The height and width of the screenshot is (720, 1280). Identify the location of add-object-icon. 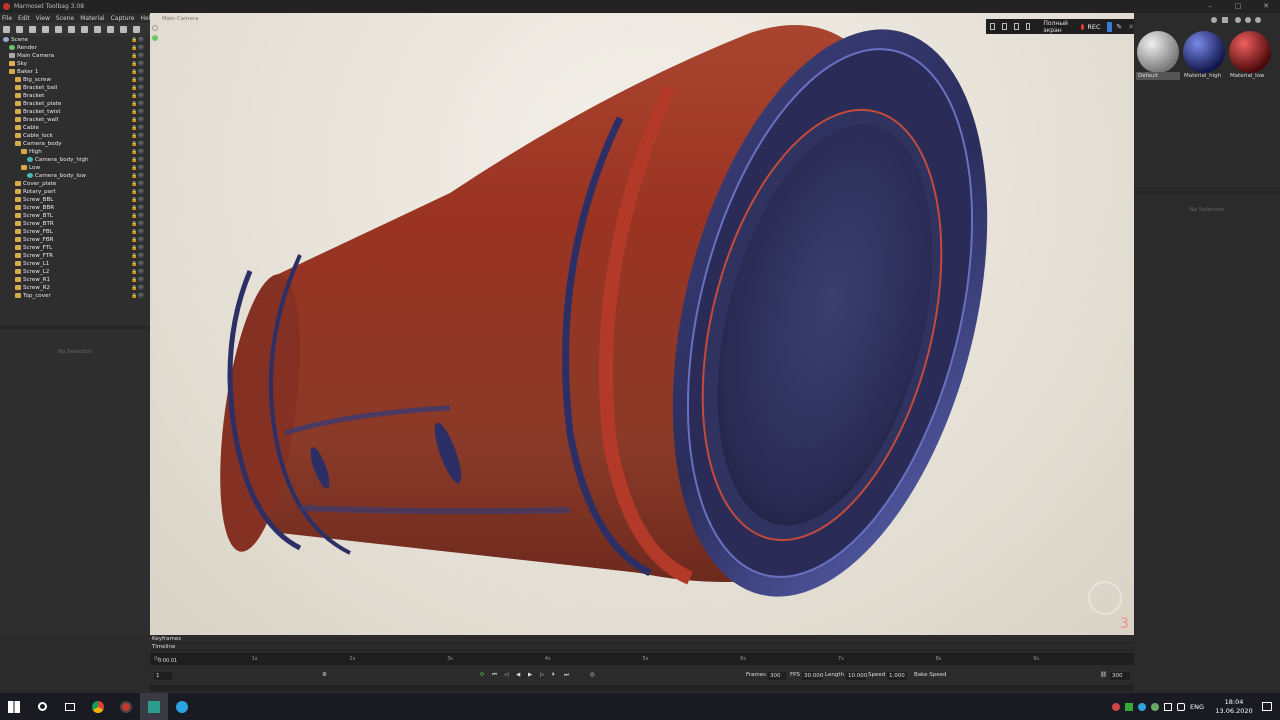
(6, 29).